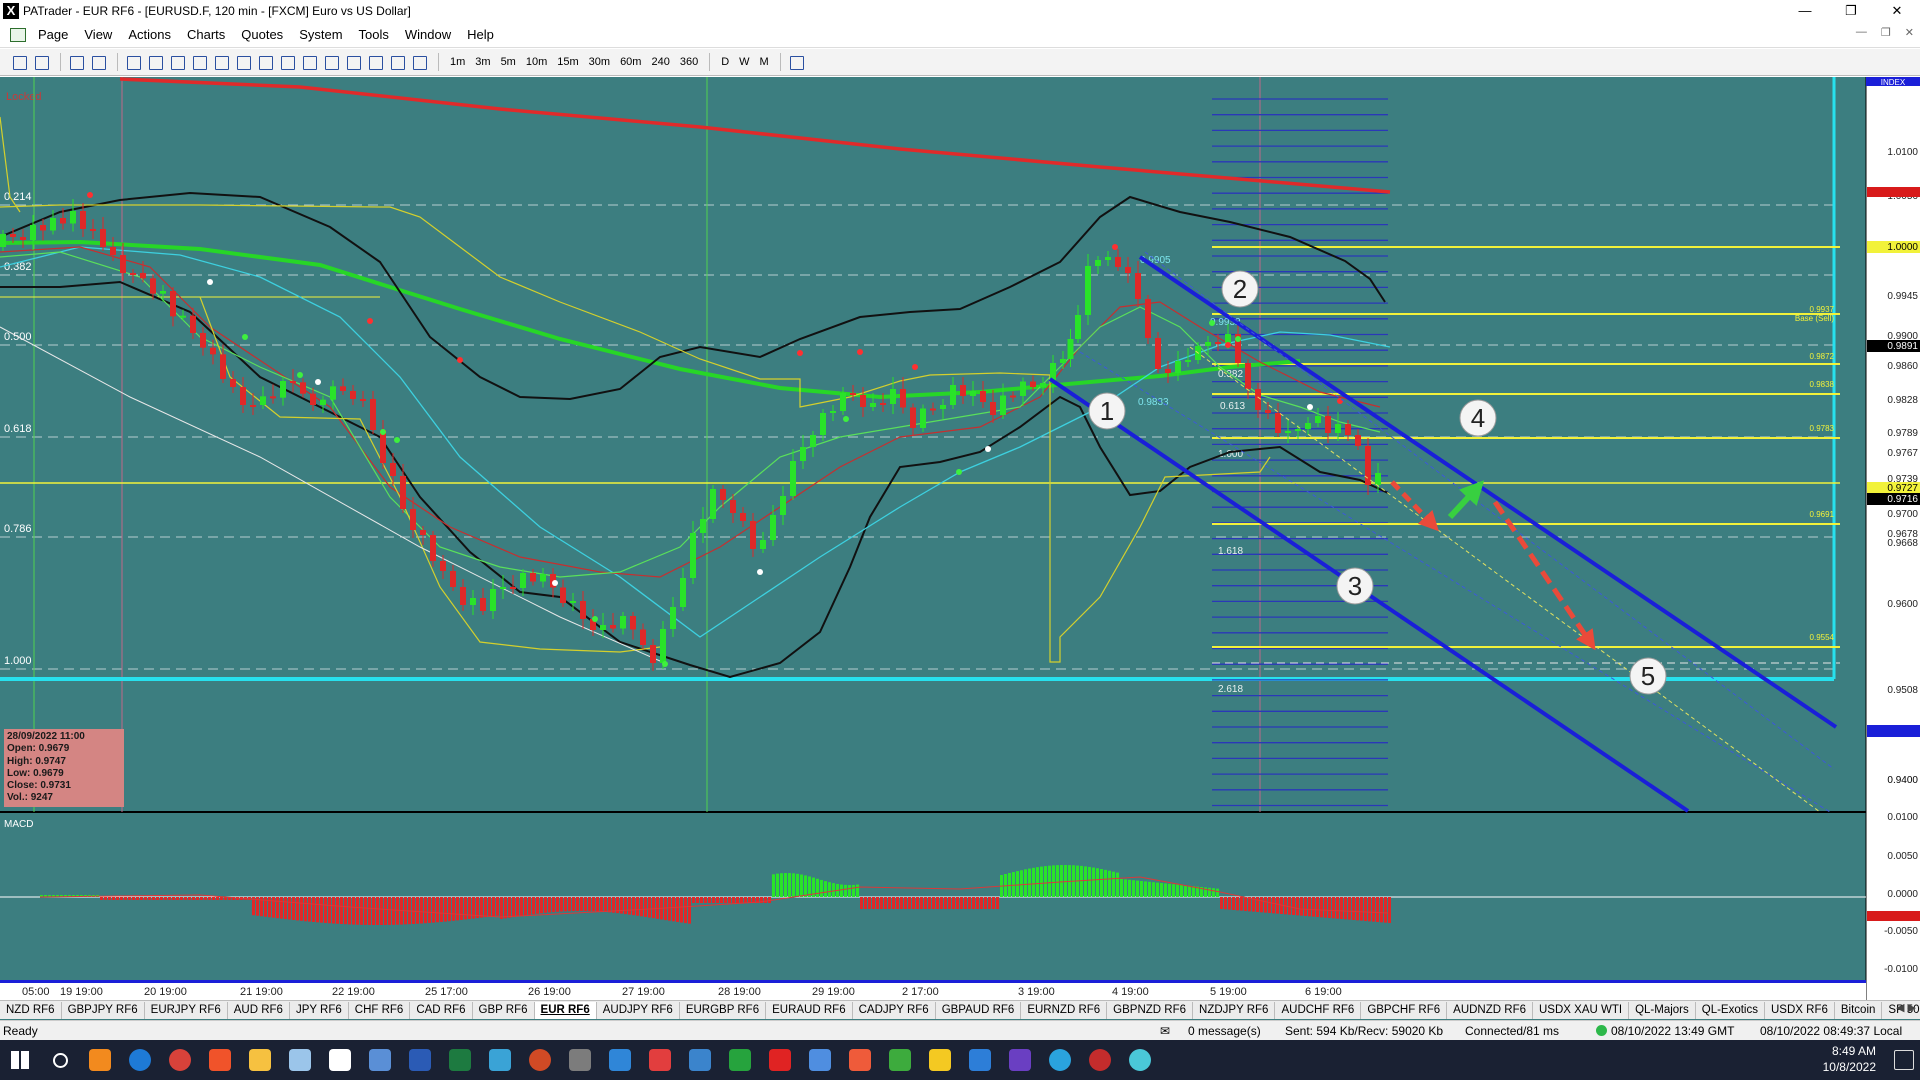  I want to click on tf-1m: 1m, so click(457, 62).